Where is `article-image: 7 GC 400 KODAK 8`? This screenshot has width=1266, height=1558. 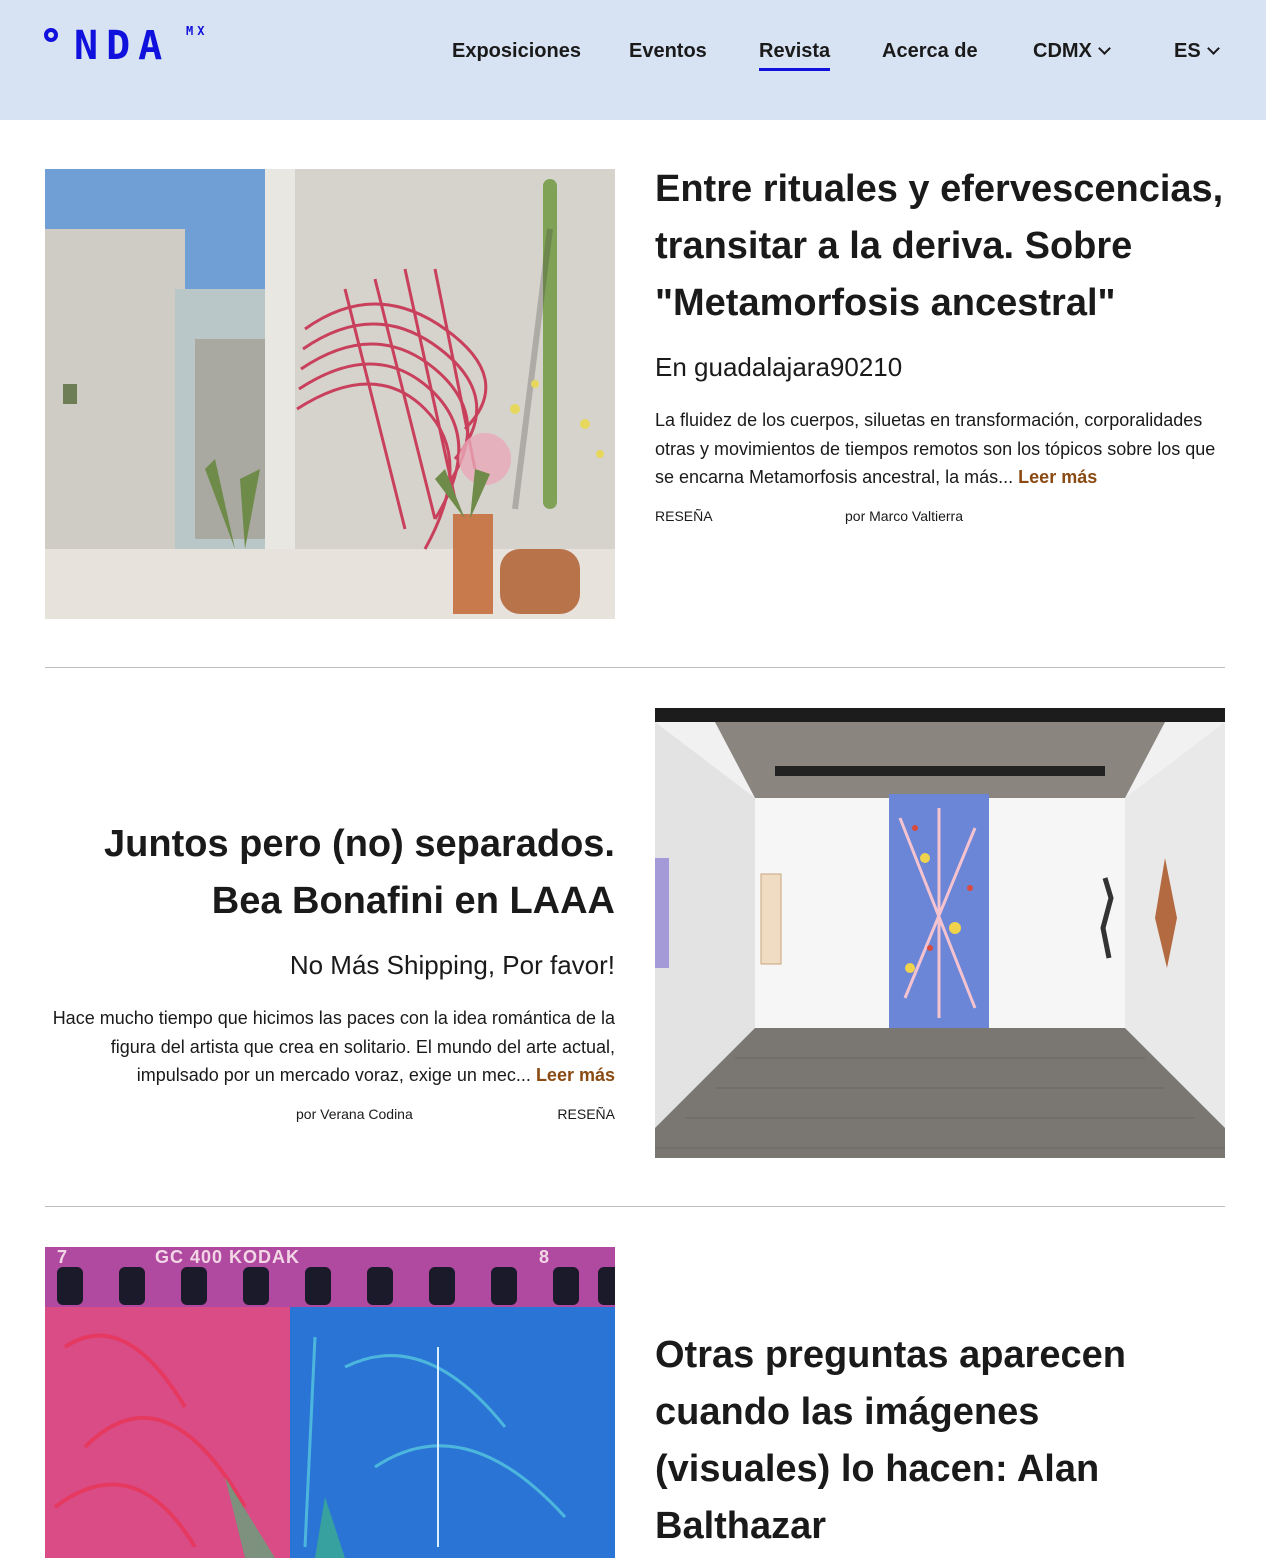 article-image: 7 GC 400 KODAK 8 is located at coordinates (330, 1402).